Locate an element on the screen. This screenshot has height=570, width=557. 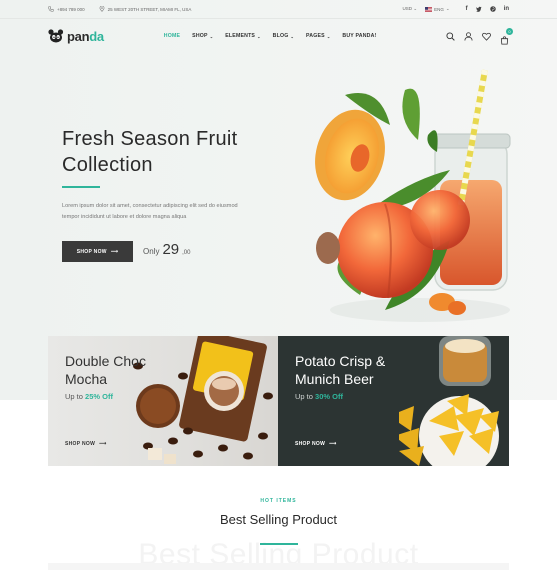
phone-number: +894 789 000 is located at coordinates (71, 9).